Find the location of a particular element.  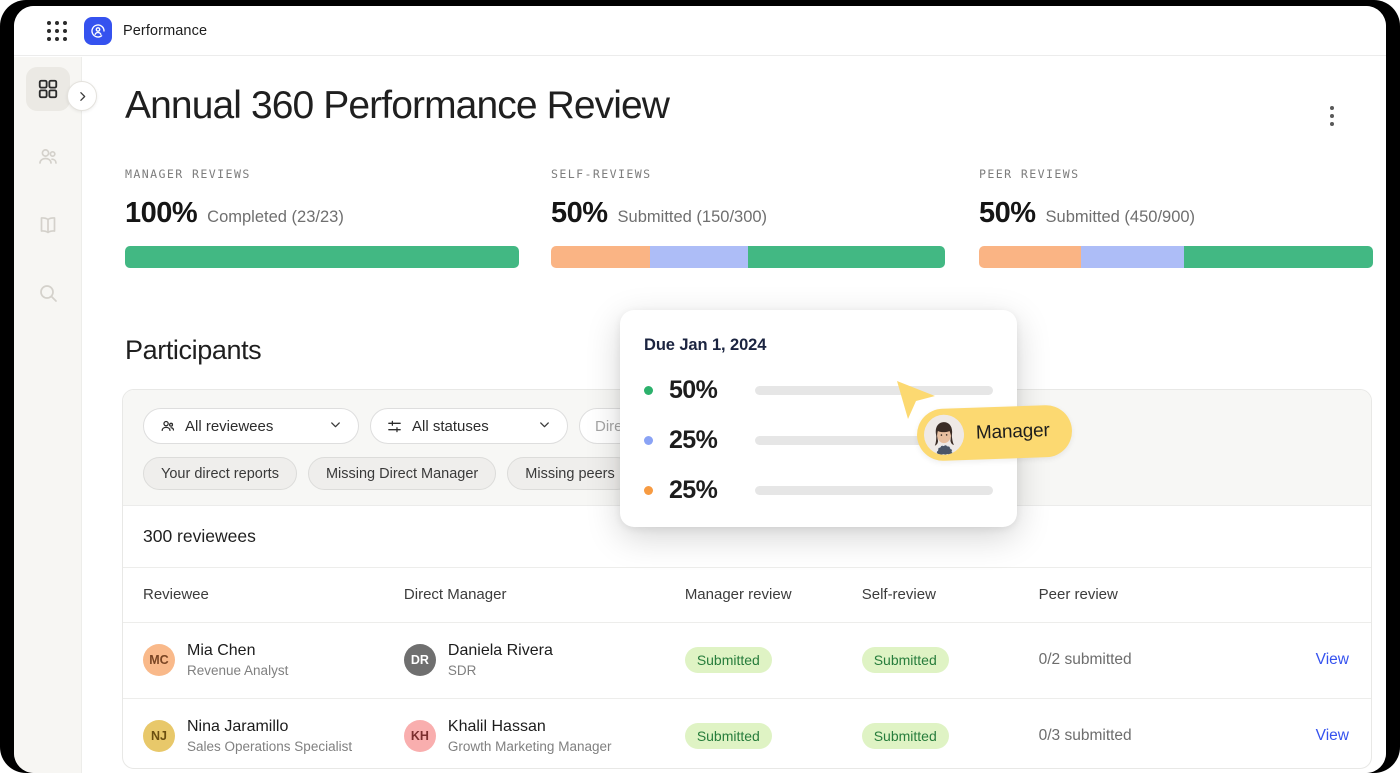

tooltip-row: 50% is located at coordinates (818, 390).